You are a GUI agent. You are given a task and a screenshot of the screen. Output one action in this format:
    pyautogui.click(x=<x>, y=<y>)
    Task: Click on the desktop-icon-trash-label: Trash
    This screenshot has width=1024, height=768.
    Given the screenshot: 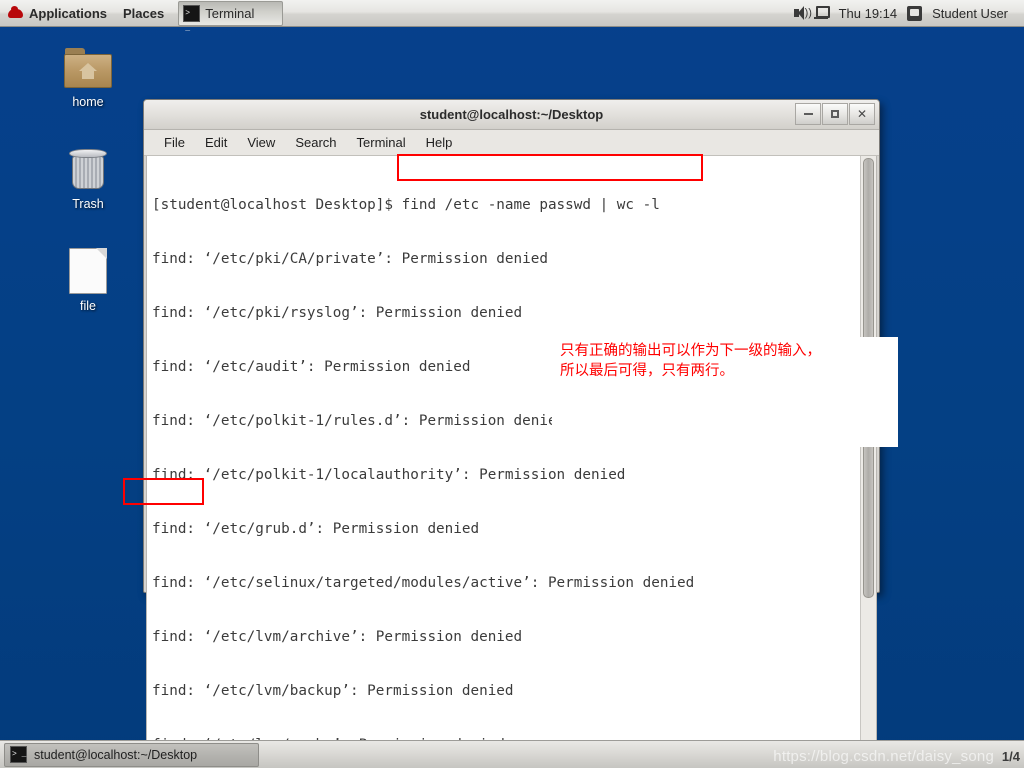 What is the action you would take?
    pyautogui.click(x=88, y=204)
    